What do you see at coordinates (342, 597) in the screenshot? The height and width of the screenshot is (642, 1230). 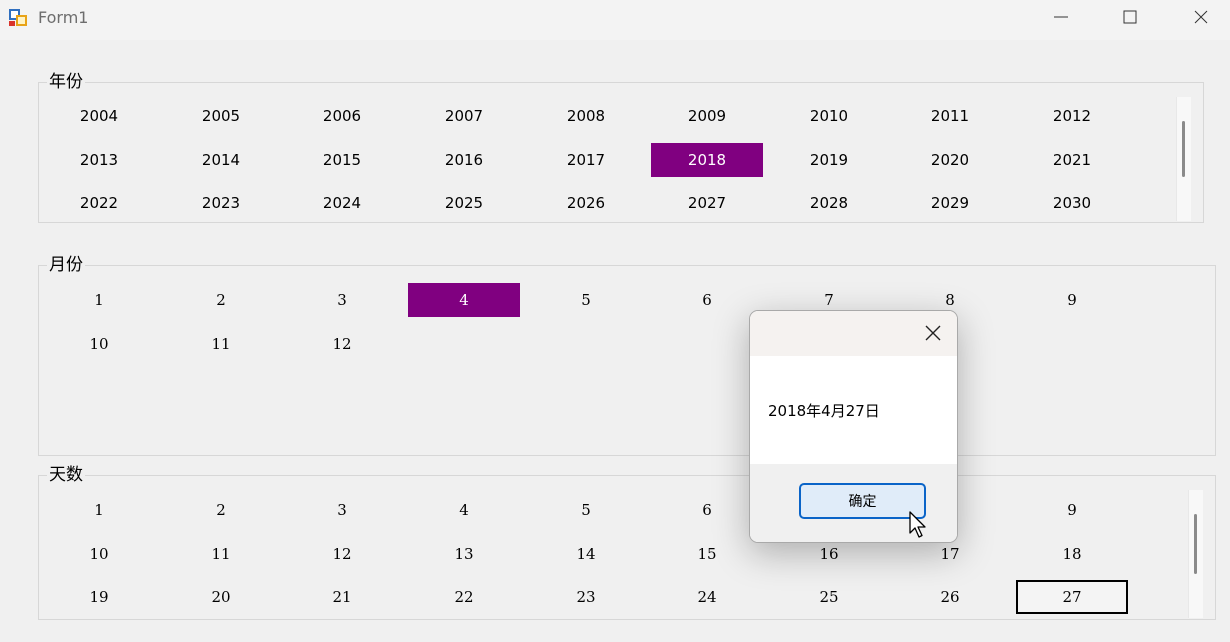 I see `day-item: 21` at bounding box center [342, 597].